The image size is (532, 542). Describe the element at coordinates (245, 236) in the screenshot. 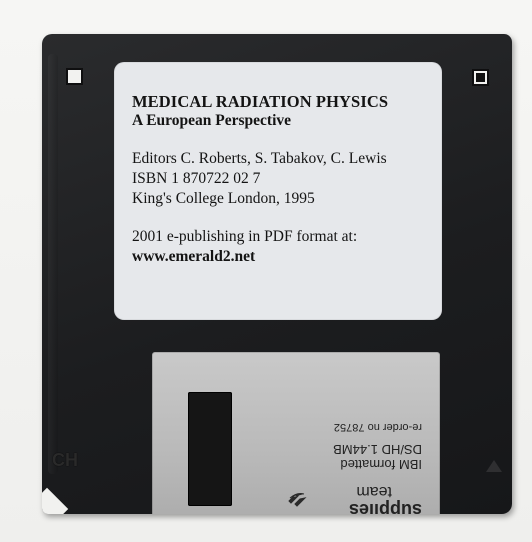

I see `label-publishing-note: 2001 e-publishing in PDF format at:` at that location.